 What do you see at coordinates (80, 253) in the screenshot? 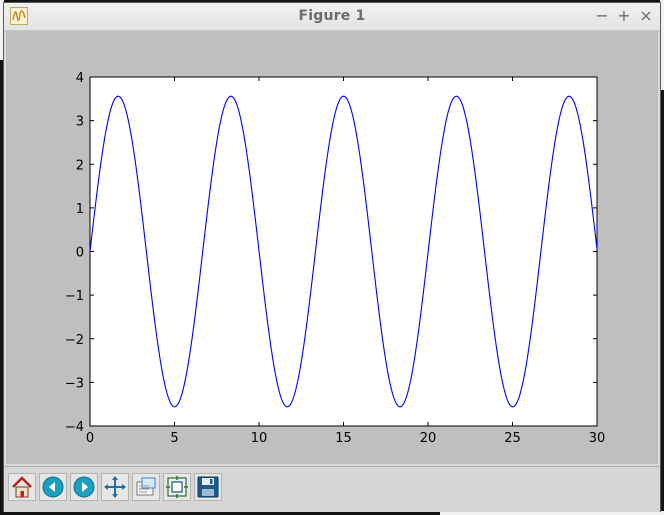
I see `y-tick-label: 0` at bounding box center [80, 253].